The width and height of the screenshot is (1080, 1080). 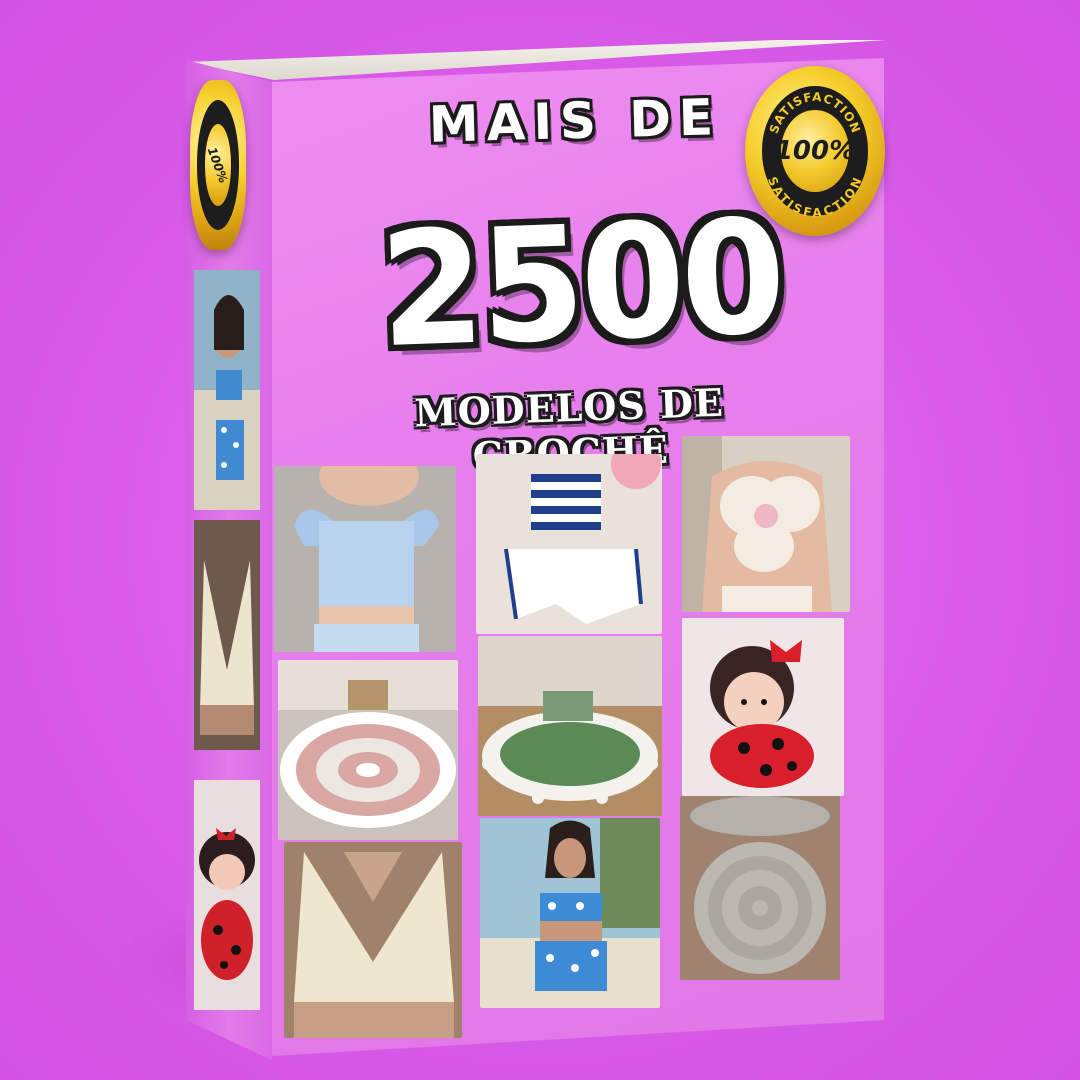 I want to click on cover-title-mais-de: MAIS DE, so click(x=575, y=121).